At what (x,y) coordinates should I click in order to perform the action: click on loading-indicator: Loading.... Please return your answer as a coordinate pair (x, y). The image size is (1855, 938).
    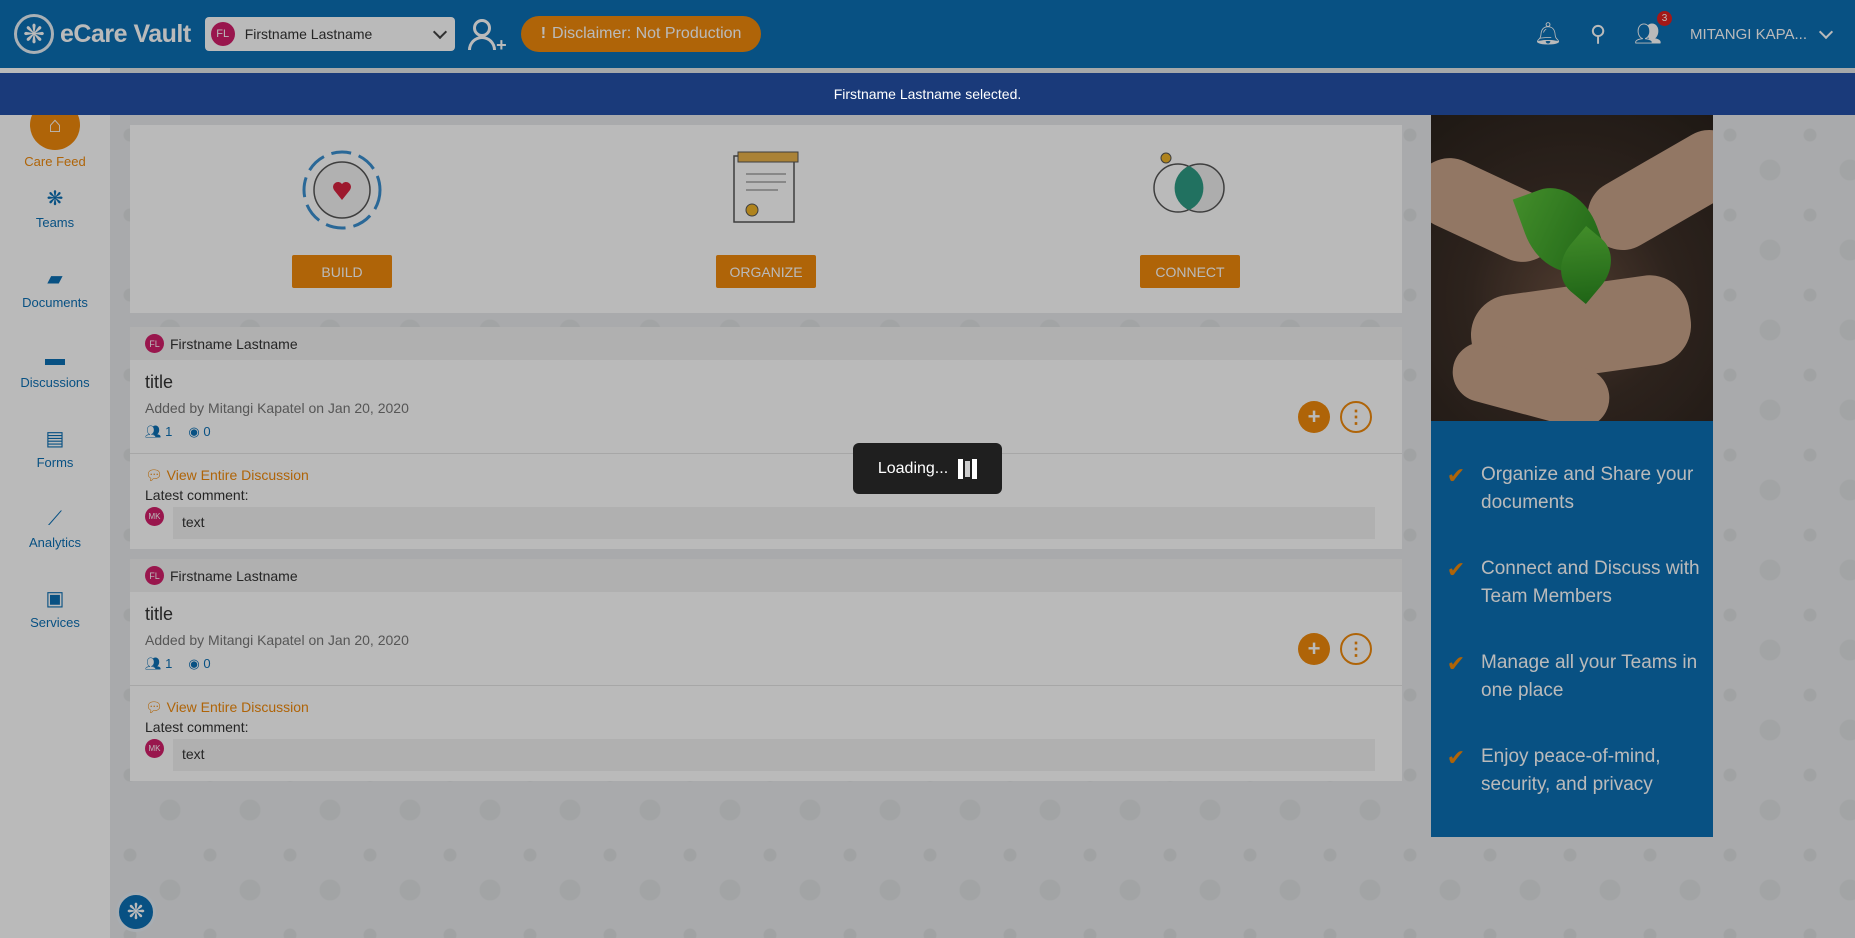
    Looking at the image, I should click on (927, 468).